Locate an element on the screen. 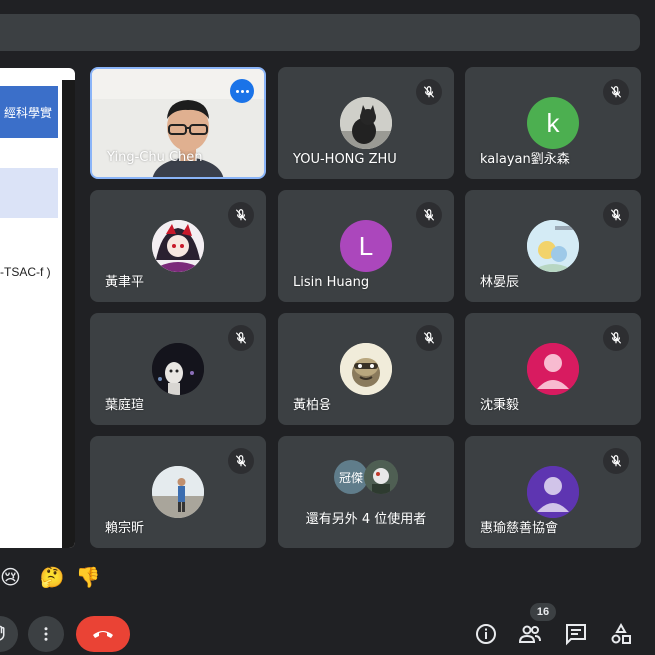 This screenshot has width=655, height=655. people-icon is located at coordinates (530, 634).